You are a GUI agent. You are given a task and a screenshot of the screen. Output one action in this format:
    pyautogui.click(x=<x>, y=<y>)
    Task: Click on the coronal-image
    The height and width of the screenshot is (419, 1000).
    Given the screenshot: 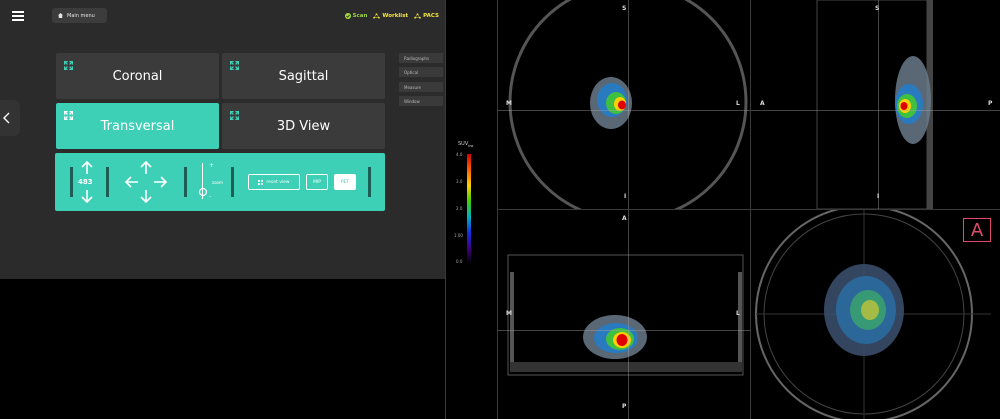 What is the action you would take?
    pyautogui.click(x=628, y=104)
    